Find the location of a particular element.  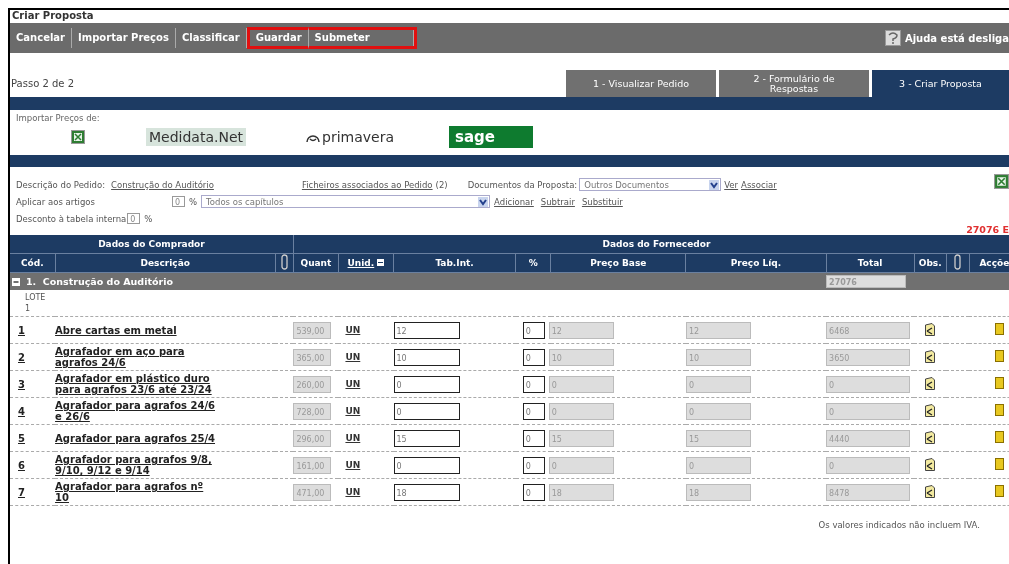

price-input: 15 is located at coordinates (426, 438).